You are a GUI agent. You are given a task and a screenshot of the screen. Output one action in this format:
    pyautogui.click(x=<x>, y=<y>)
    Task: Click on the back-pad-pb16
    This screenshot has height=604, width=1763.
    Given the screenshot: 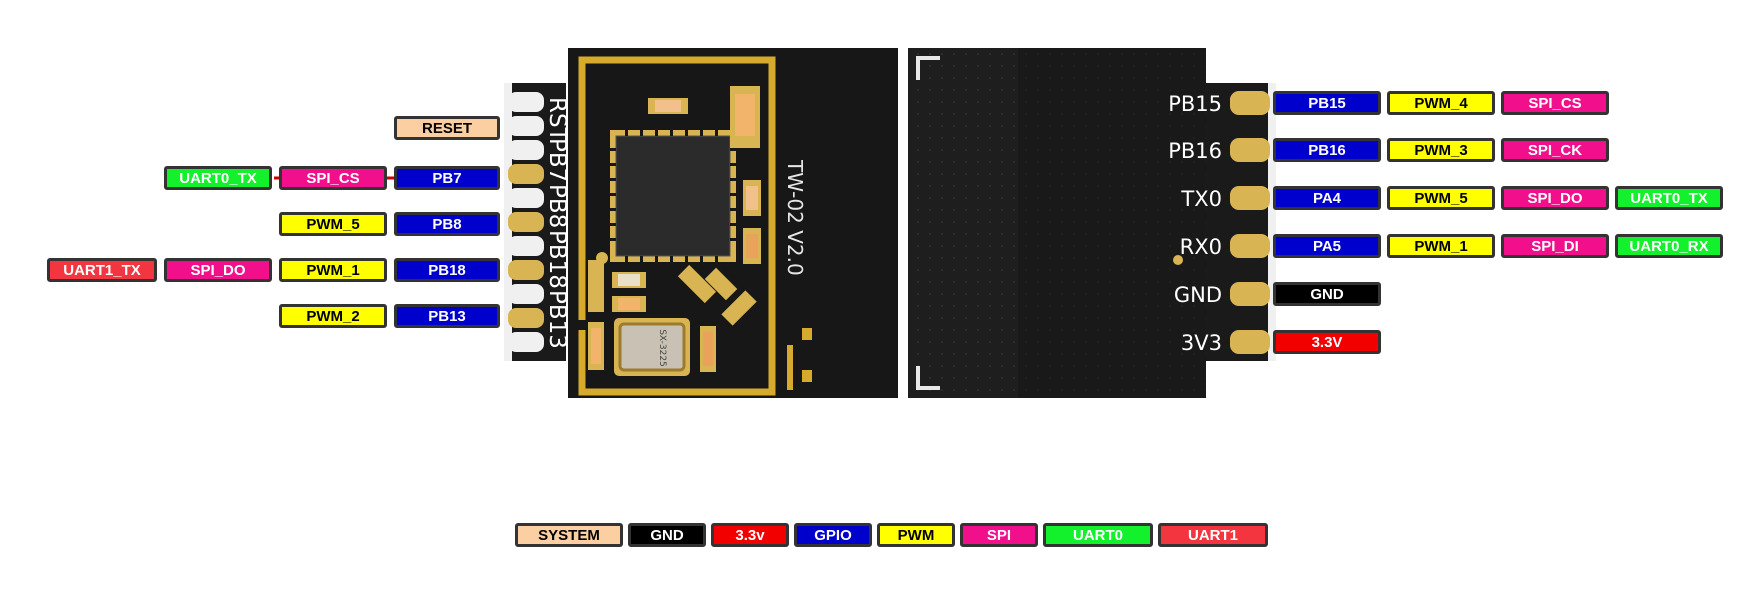 What is the action you would take?
    pyautogui.click(x=1250, y=150)
    